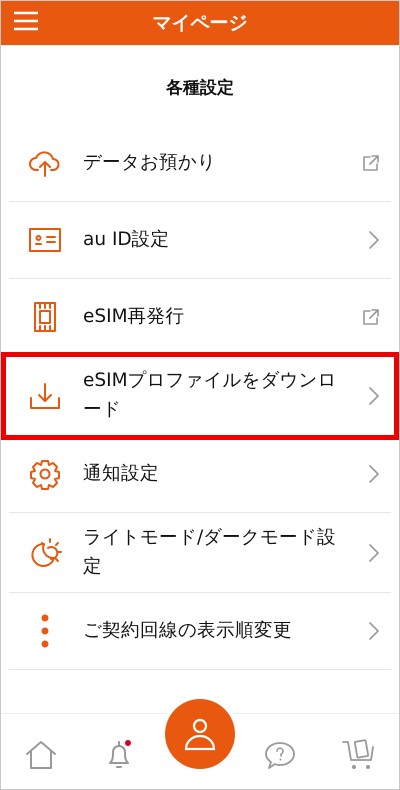 The height and width of the screenshot is (790, 400). Describe the element at coordinates (134, 316) in the screenshot. I see `item-label: eSIM再発行` at that location.